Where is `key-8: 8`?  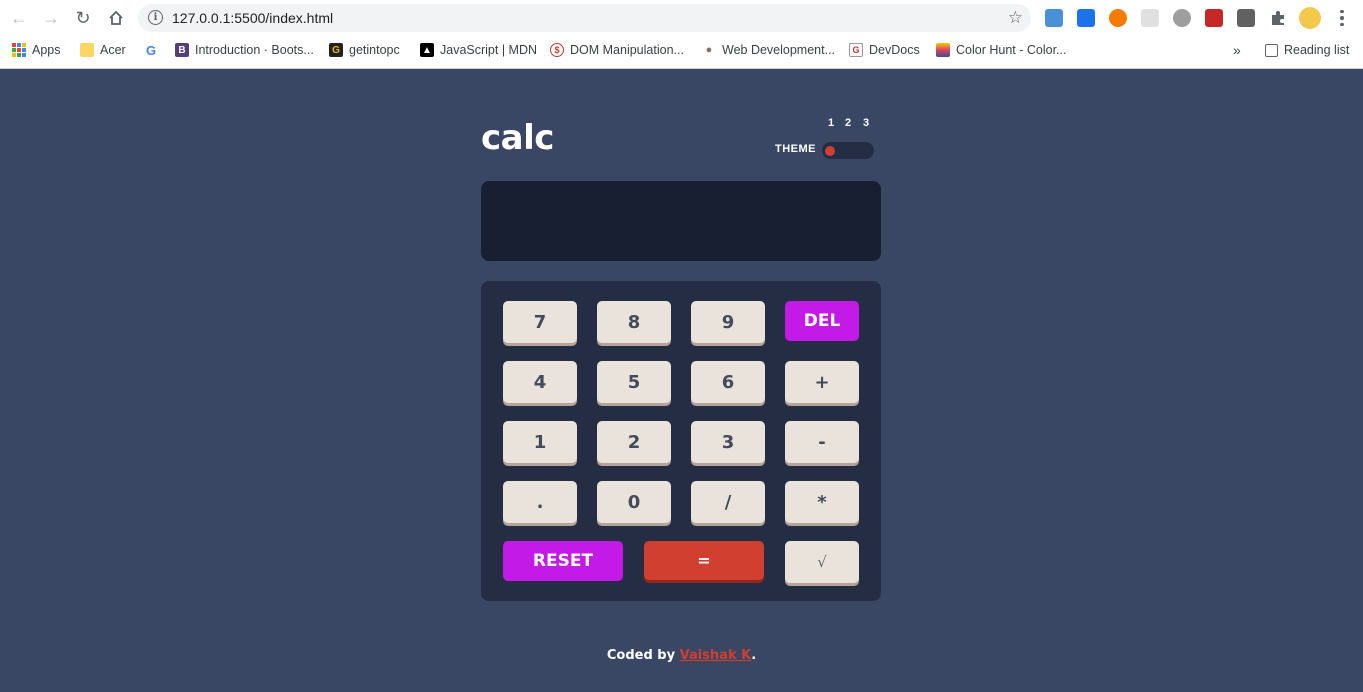 key-8: 8 is located at coordinates (634, 322).